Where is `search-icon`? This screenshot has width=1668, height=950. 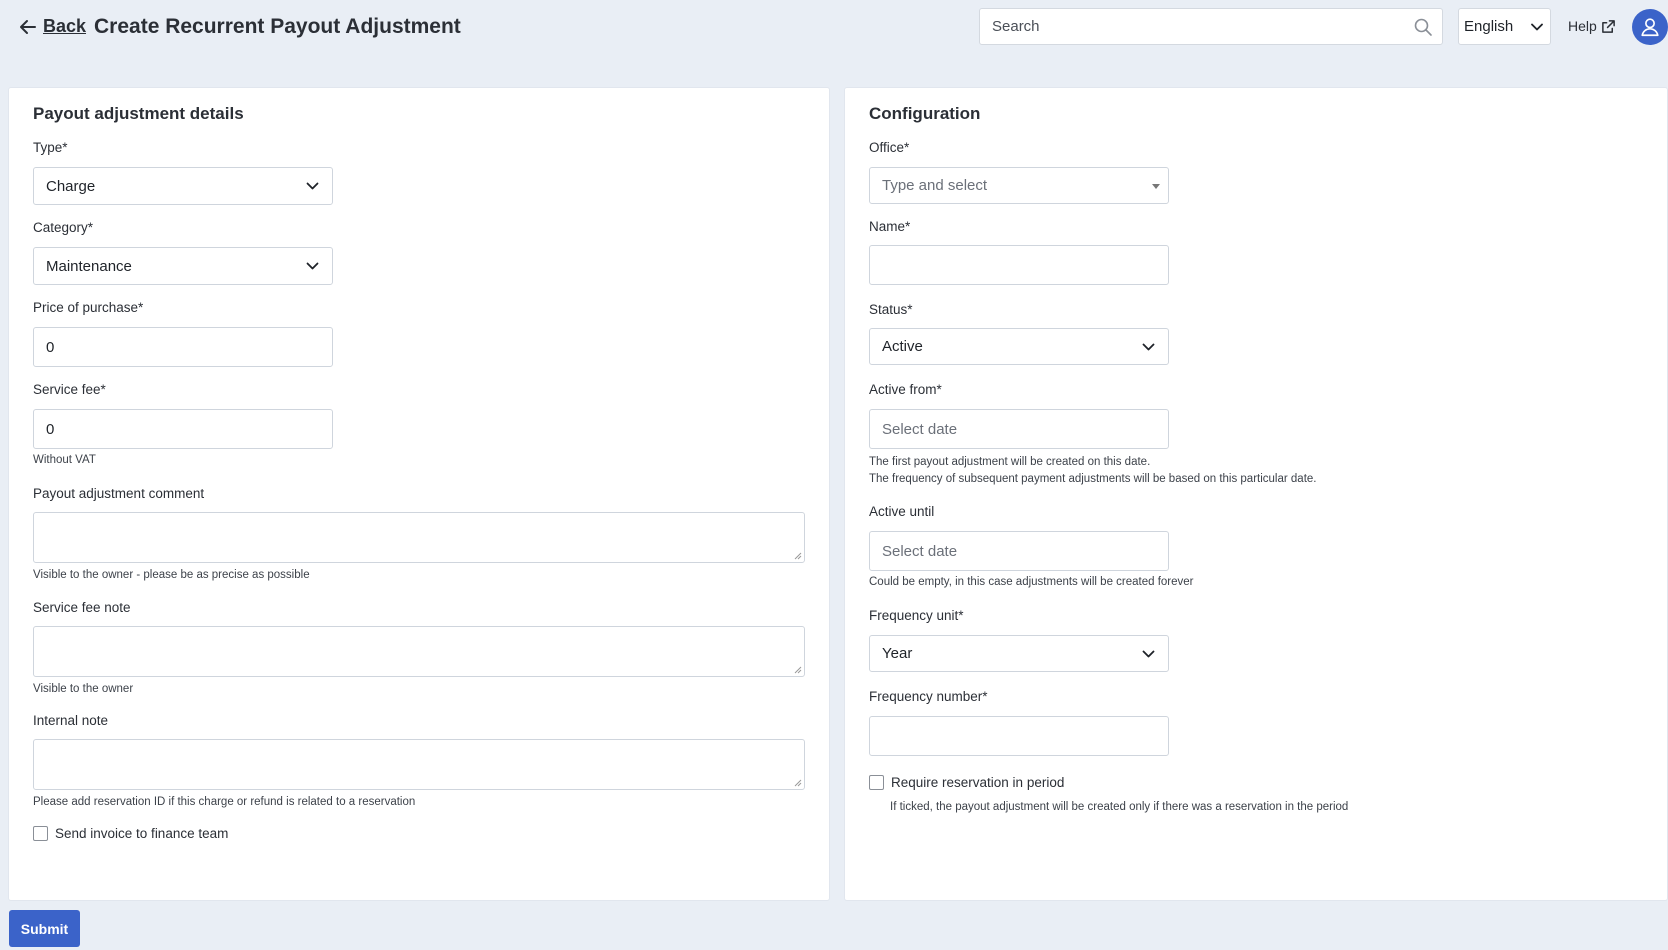
search-icon is located at coordinates (1423, 27).